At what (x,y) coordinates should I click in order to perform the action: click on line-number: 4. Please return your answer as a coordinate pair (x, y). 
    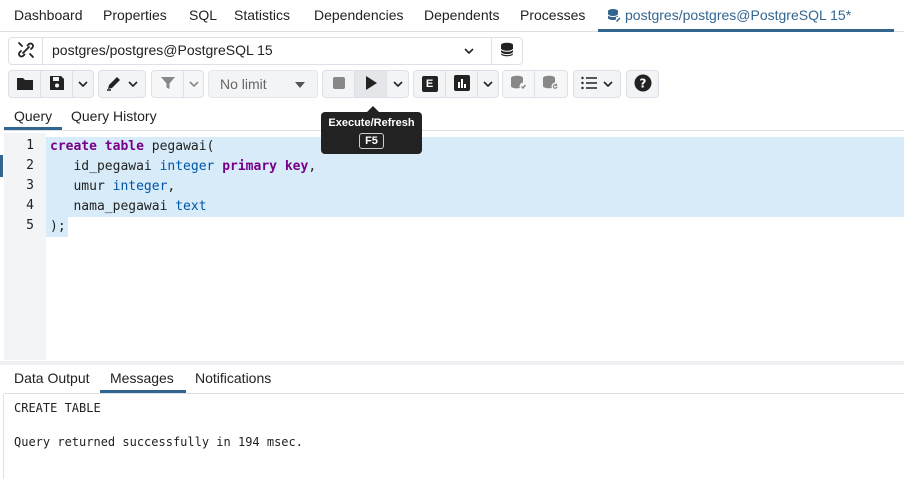
    Looking at the image, I should click on (30, 205).